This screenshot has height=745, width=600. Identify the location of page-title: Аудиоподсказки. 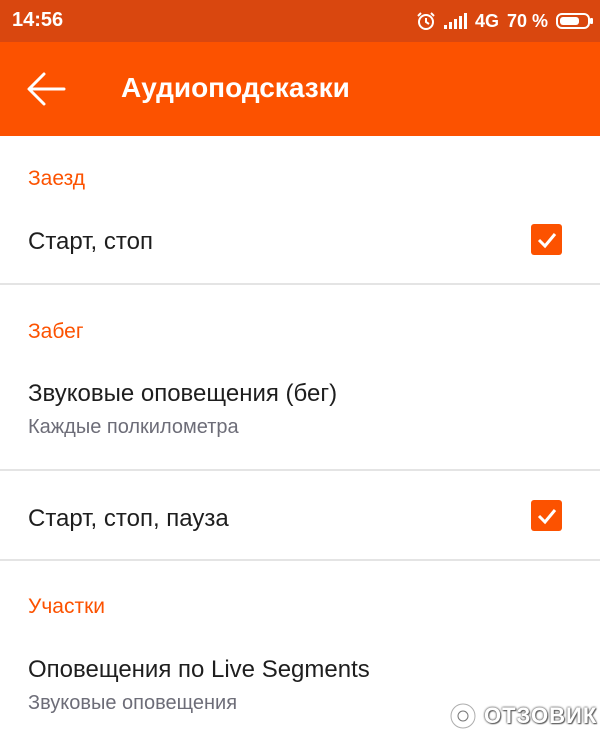
(235, 87).